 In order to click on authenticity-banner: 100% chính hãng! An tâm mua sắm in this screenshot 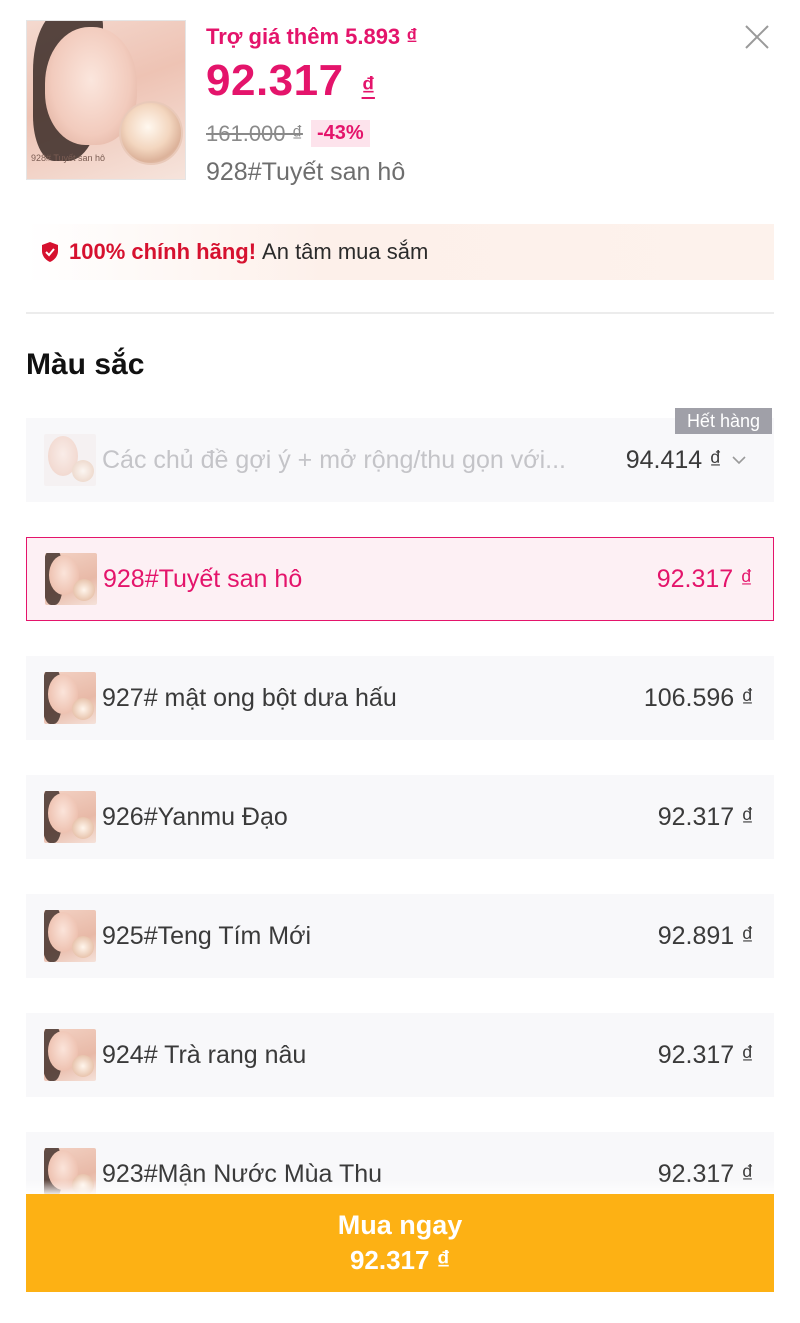, I will do `click(400, 252)`.